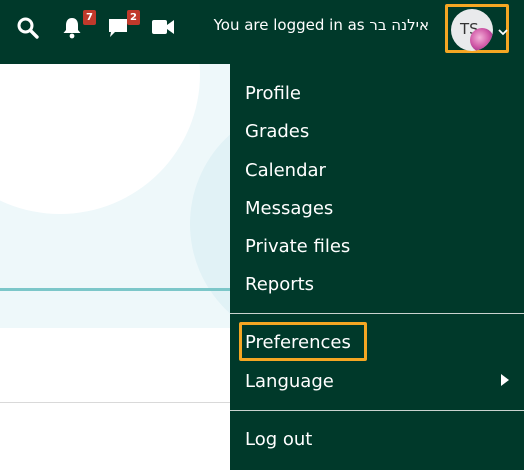 The width and height of the screenshot is (524, 470). What do you see at coordinates (72, 30) in the screenshot?
I see `notifications-bell-icon` at bounding box center [72, 30].